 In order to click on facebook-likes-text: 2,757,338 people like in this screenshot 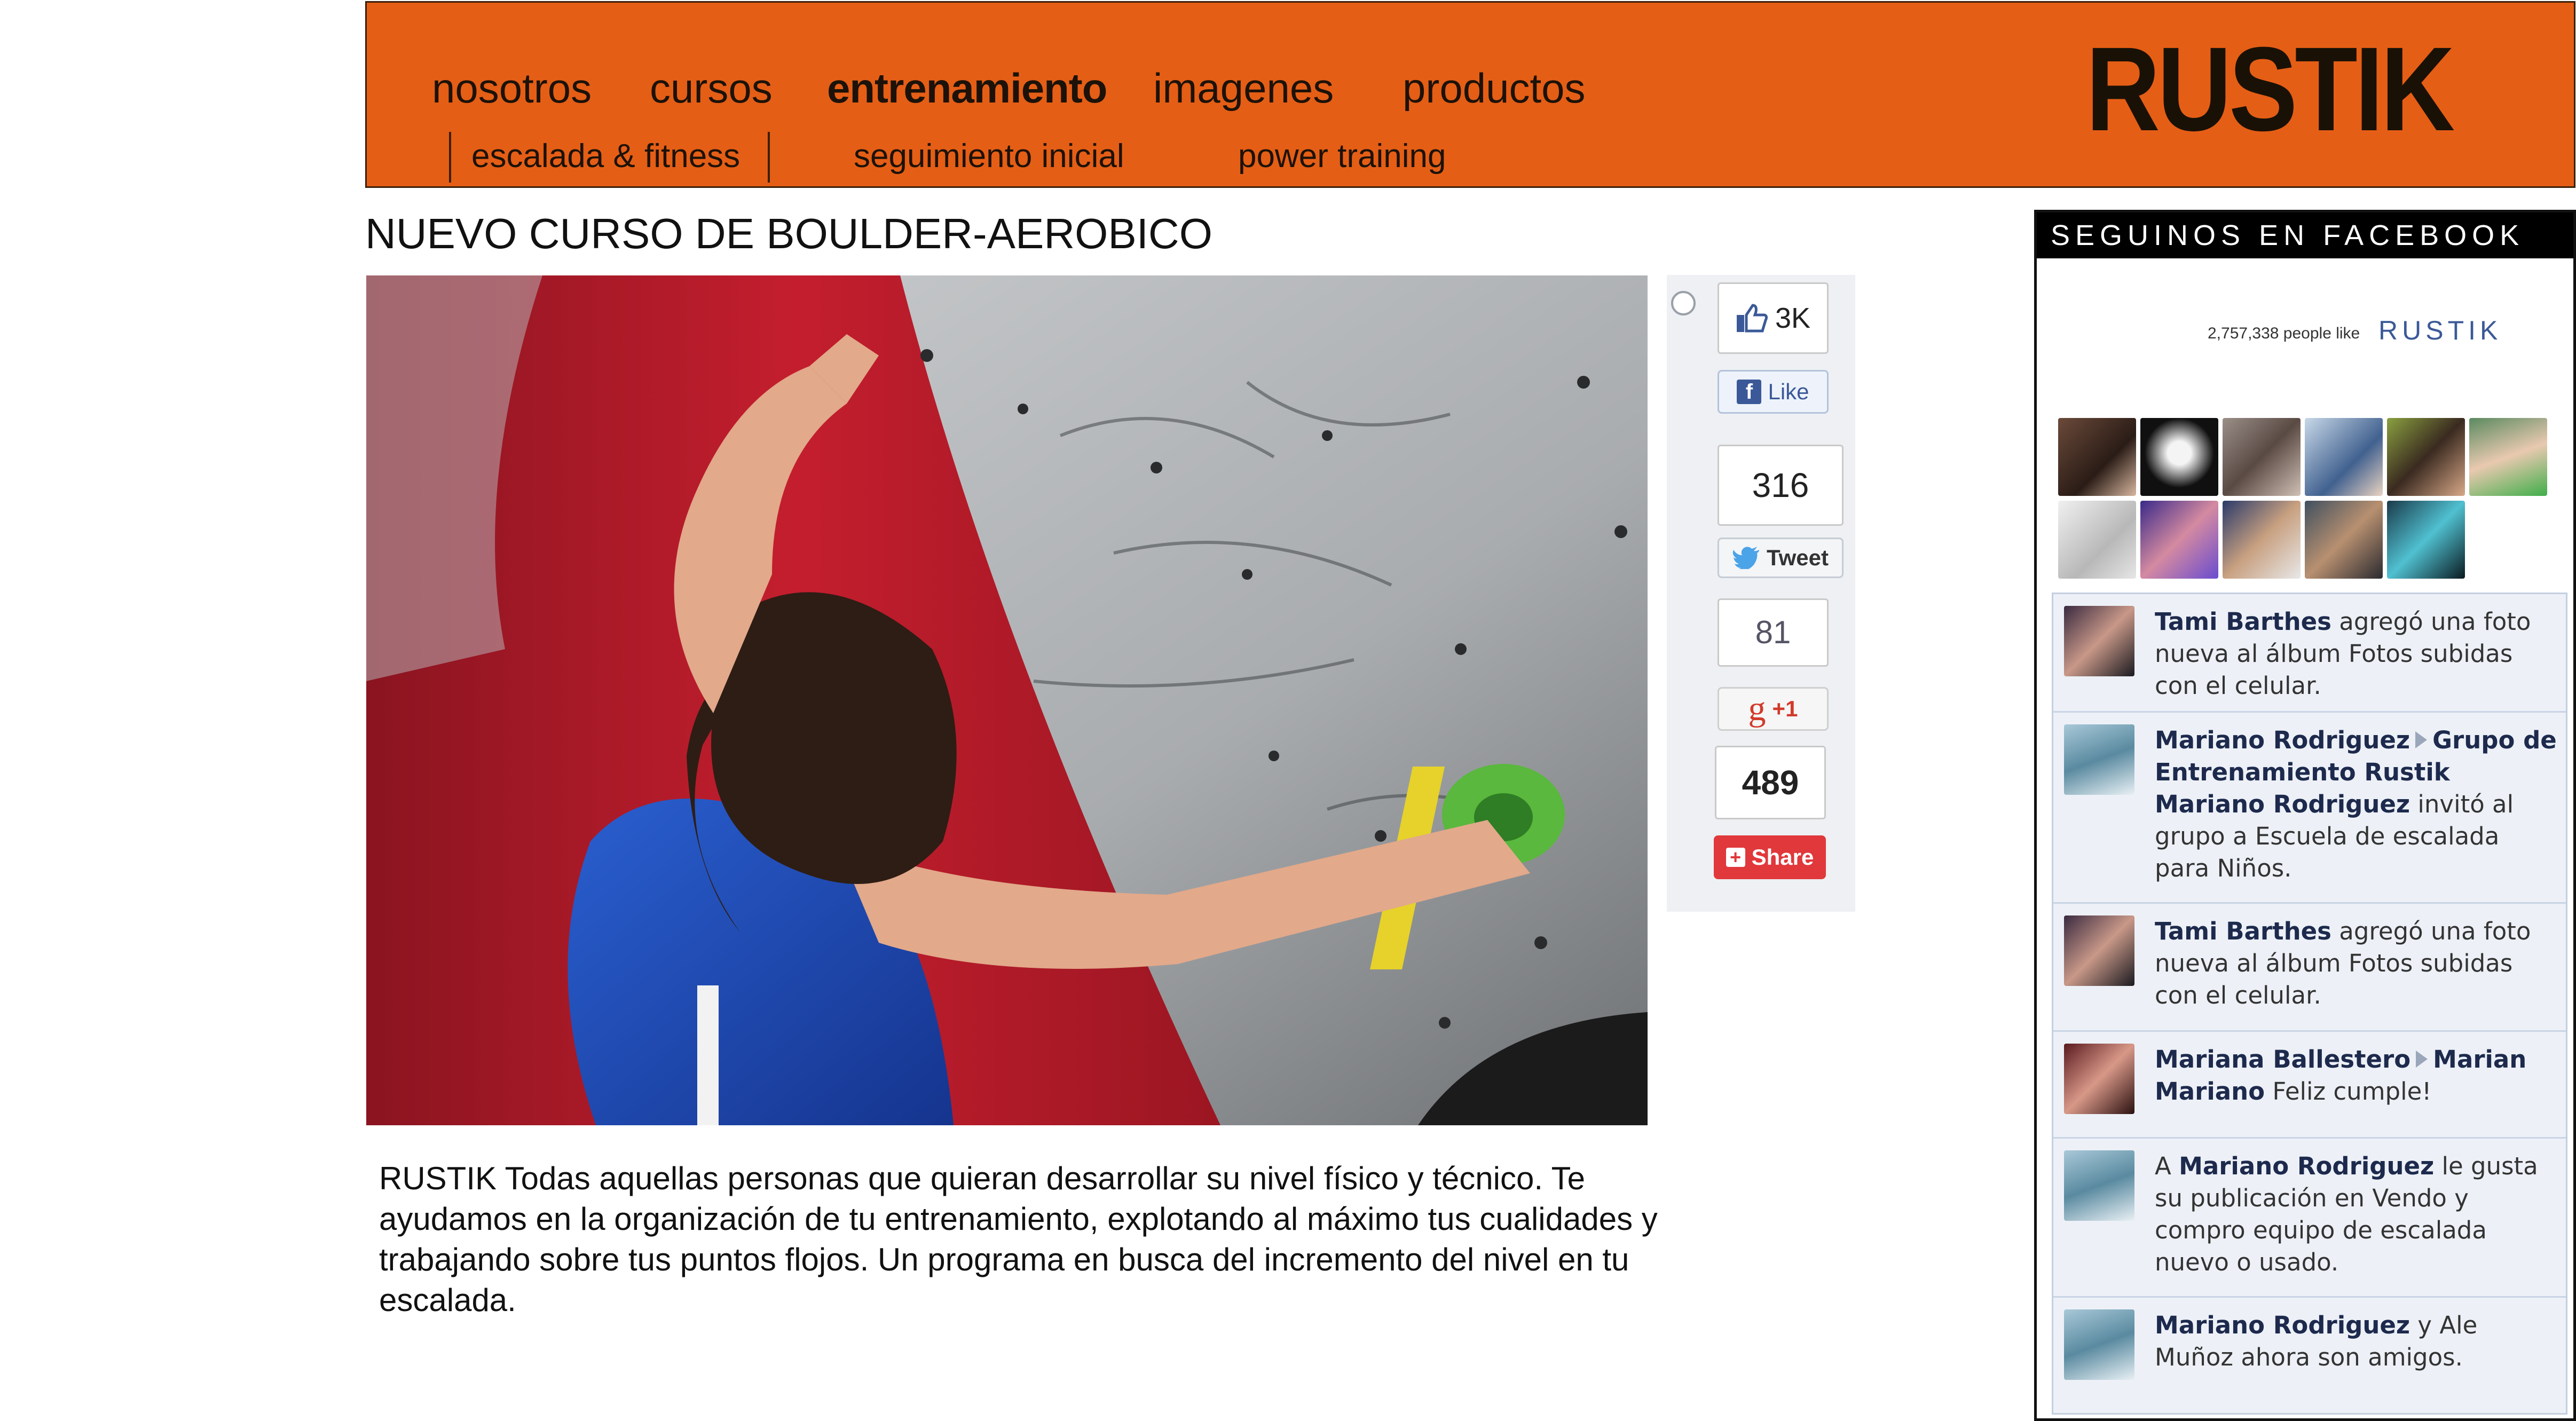, I will do `click(2284, 334)`.